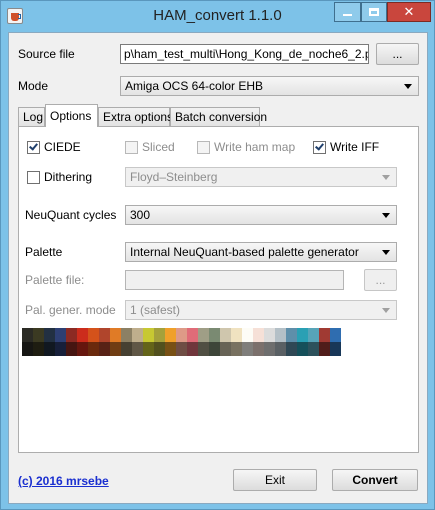 This screenshot has width=435, height=510. What do you see at coordinates (31, 116) in the screenshot?
I see `tab-log: Log` at bounding box center [31, 116].